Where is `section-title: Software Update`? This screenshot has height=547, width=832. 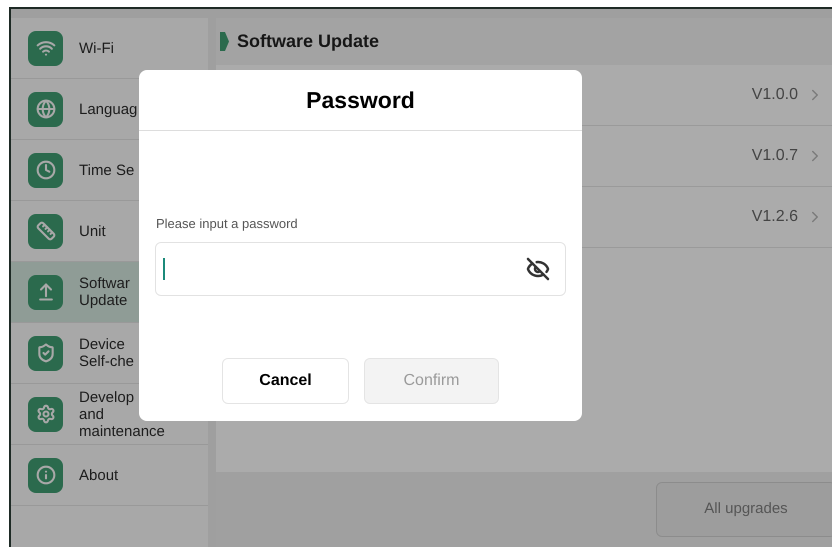
section-title: Software Update is located at coordinates (308, 41).